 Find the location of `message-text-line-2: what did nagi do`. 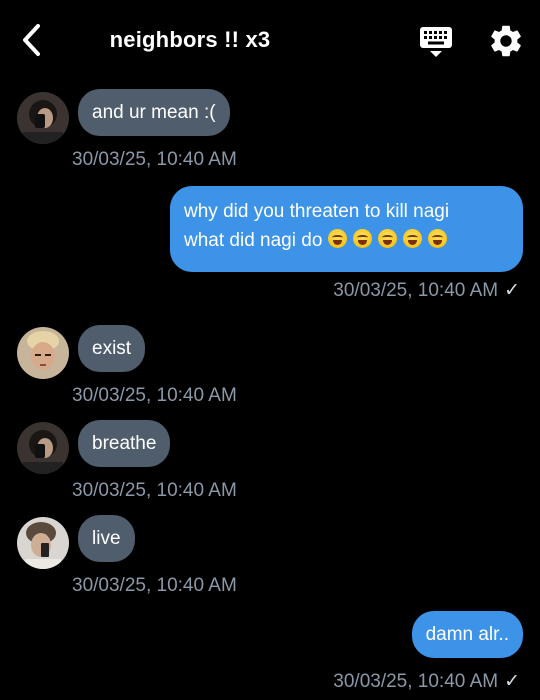

message-text-line-2: what did nagi do is located at coordinates (346, 240).